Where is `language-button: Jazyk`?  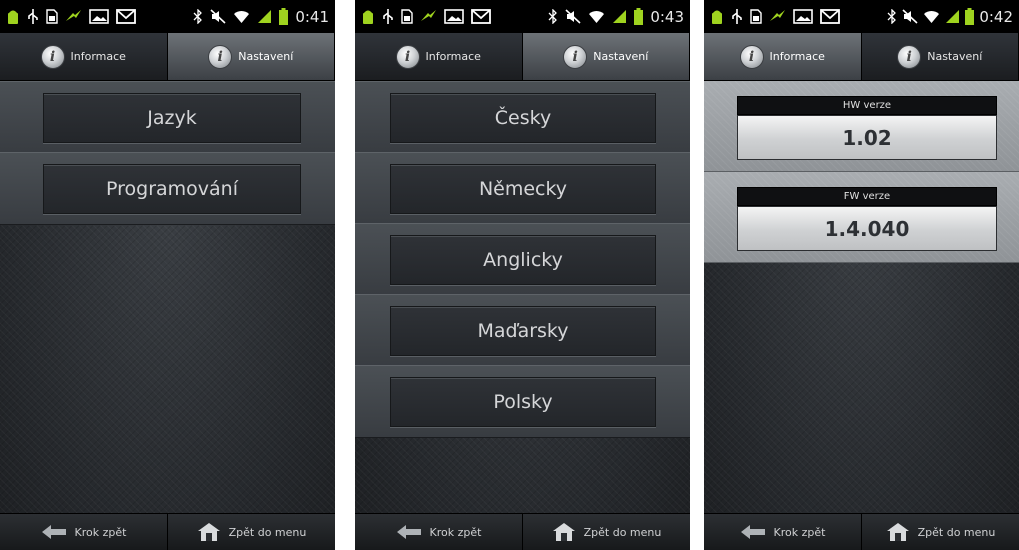 language-button: Jazyk is located at coordinates (172, 118).